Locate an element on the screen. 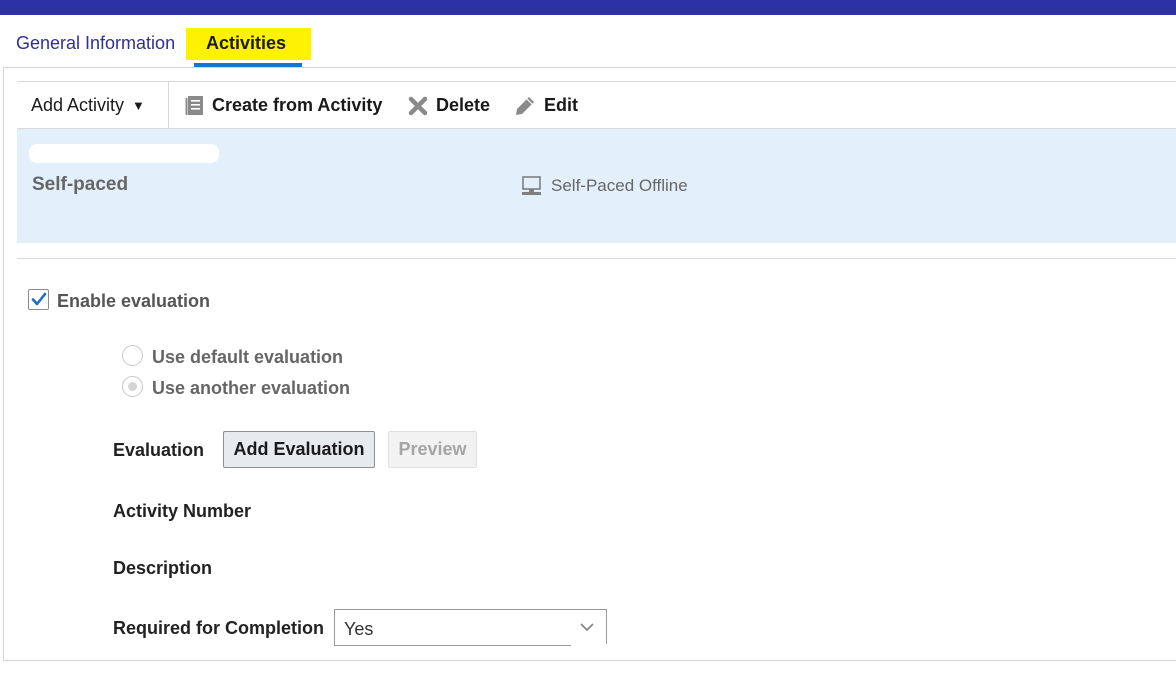  use-another-evaluation-label: Use another evaluation is located at coordinates (251, 388).